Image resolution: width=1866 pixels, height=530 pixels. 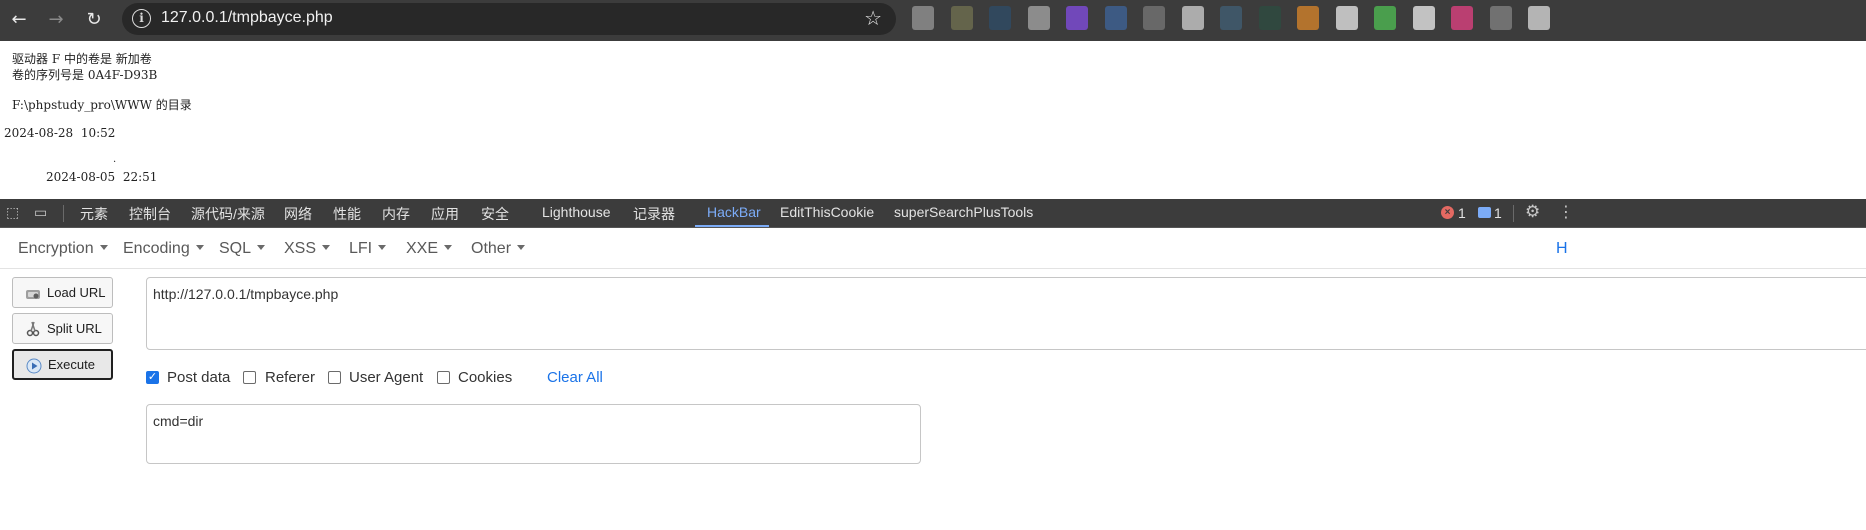 What do you see at coordinates (533, 434) in the screenshot?
I see `post-data-textarea: cmd=dir` at bounding box center [533, 434].